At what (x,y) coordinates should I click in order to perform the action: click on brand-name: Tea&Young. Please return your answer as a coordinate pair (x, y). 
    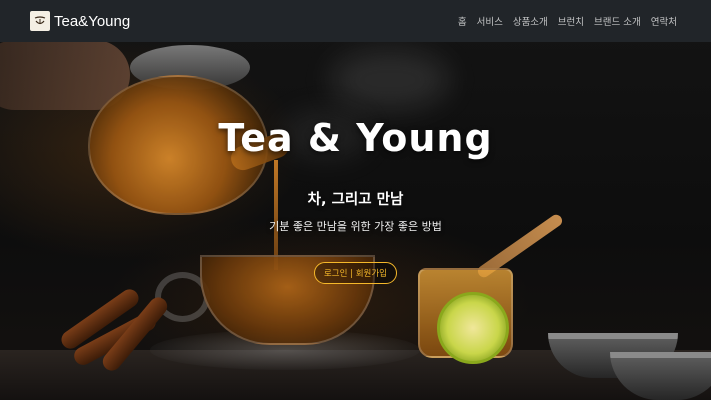
    Looking at the image, I should click on (92, 21).